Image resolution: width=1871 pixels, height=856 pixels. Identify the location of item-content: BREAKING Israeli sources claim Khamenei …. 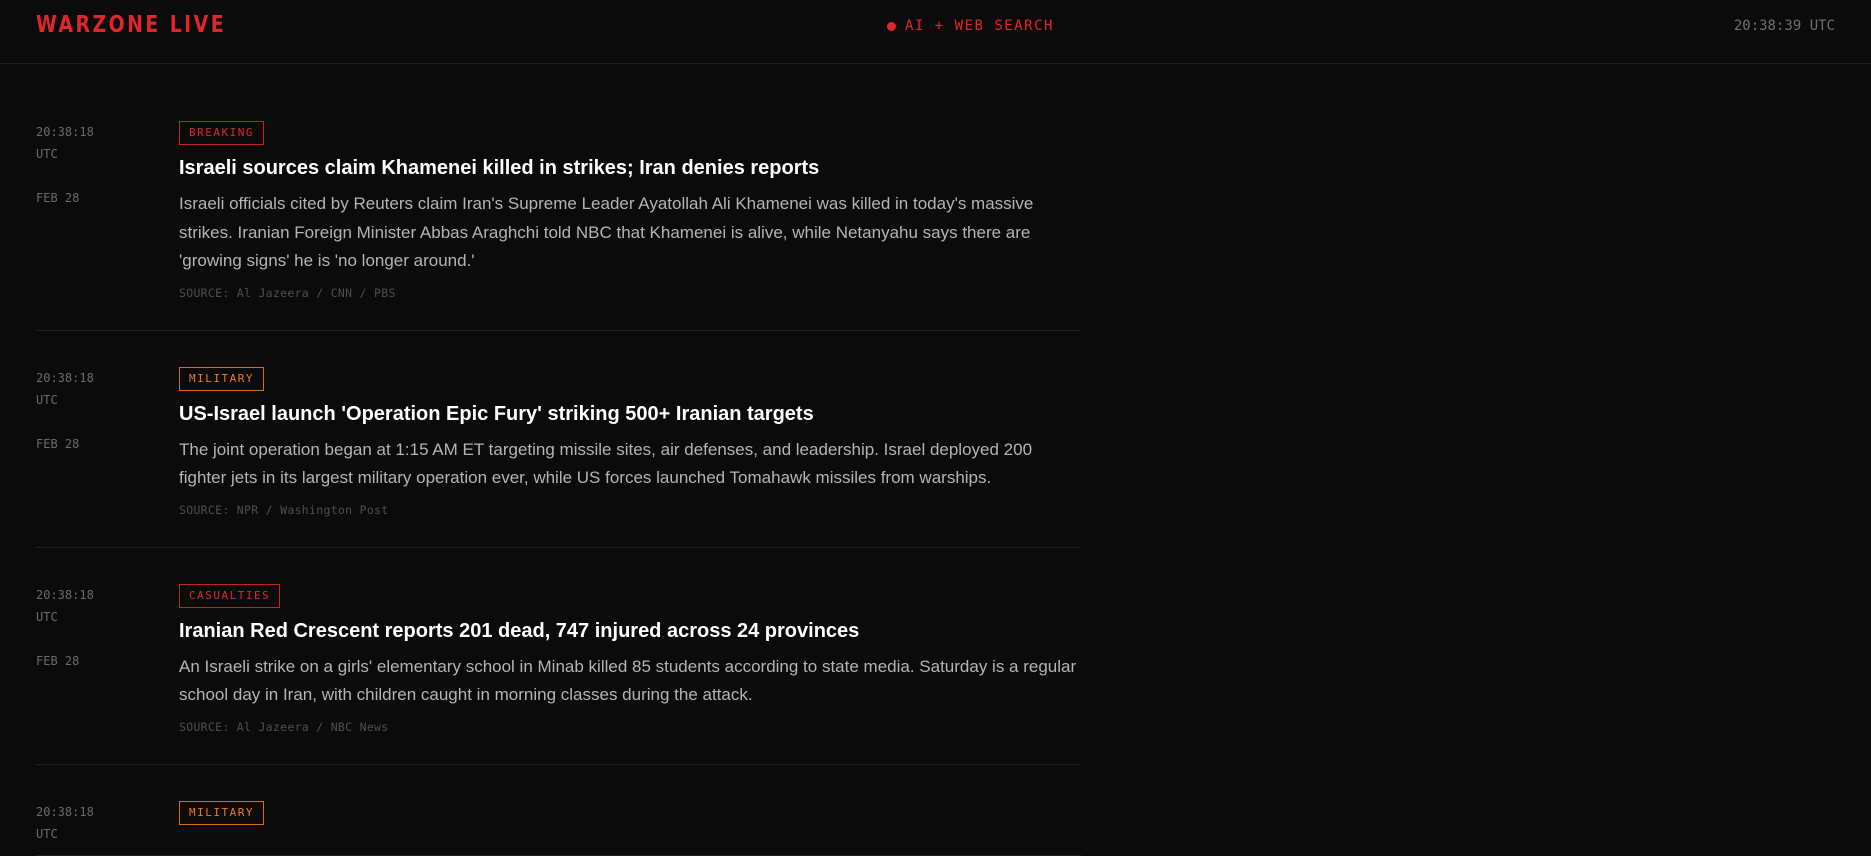
(630, 210).